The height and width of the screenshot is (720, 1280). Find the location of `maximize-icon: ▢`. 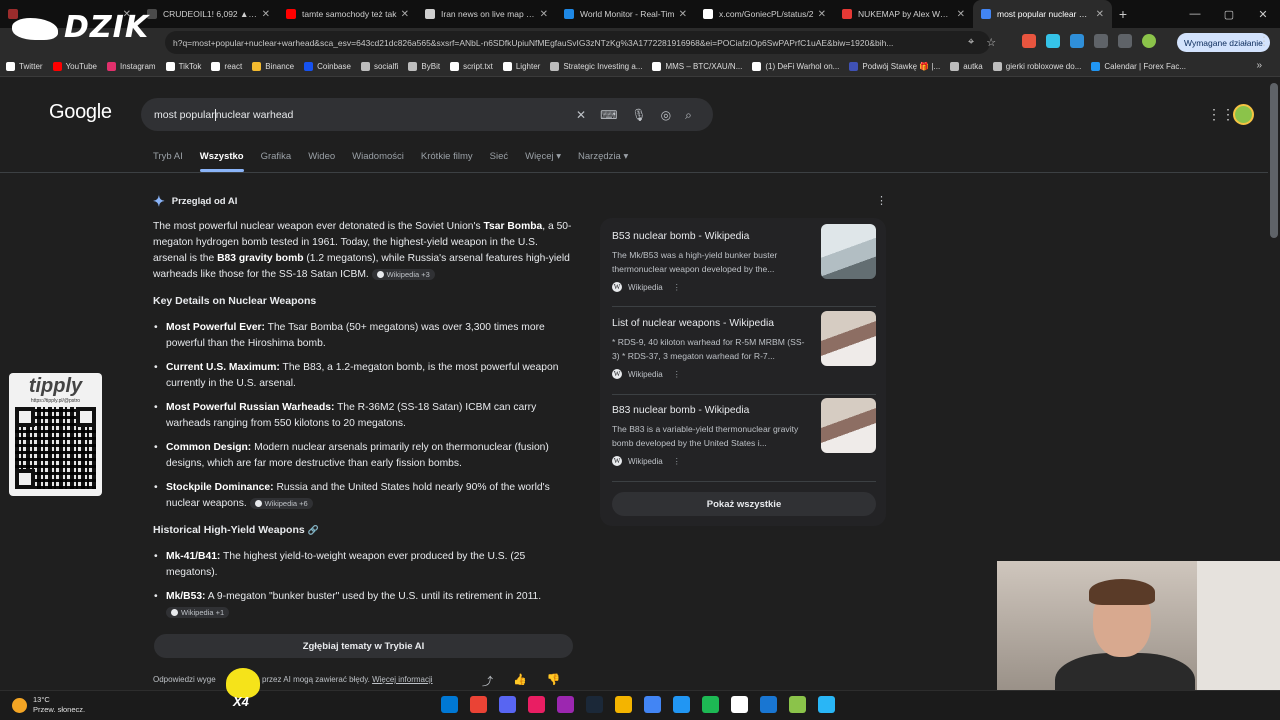

maximize-icon: ▢ is located at coordinates (1229, 14).